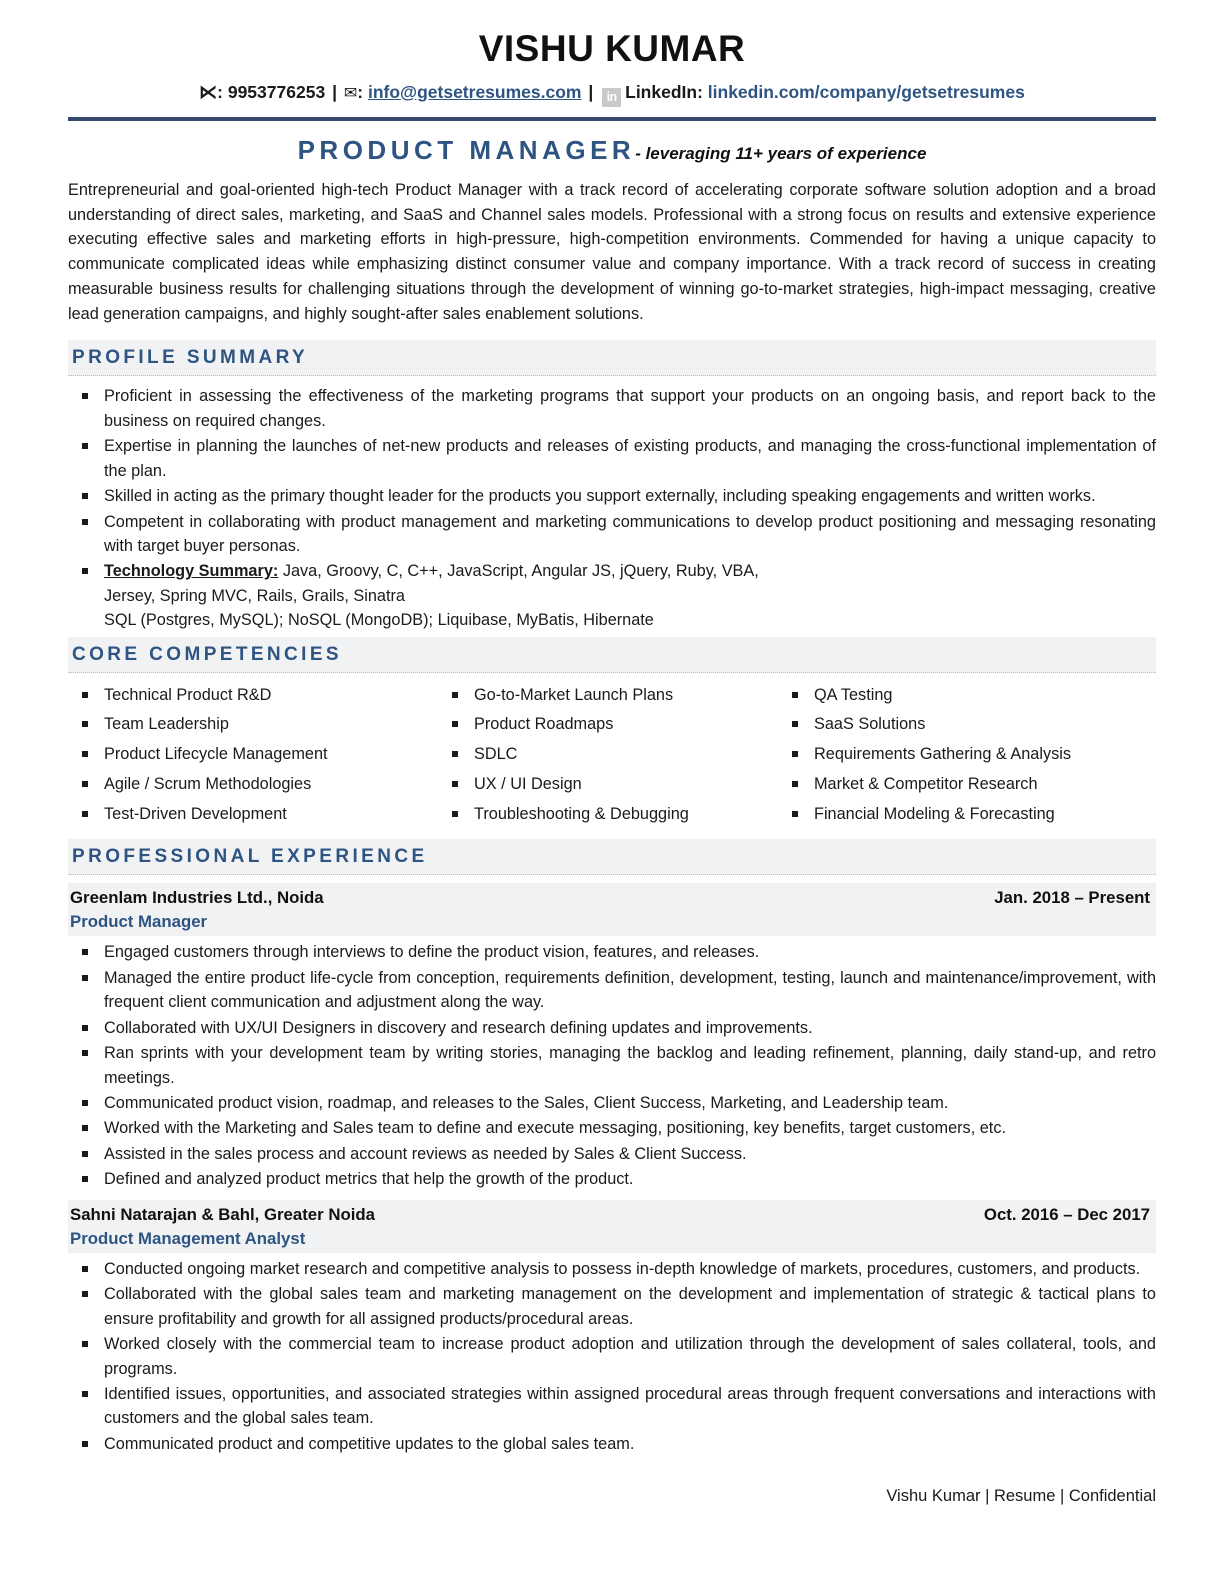  Describe the element at coordinates (612, 118) in the screenshot. I see `header-divider` at that location.